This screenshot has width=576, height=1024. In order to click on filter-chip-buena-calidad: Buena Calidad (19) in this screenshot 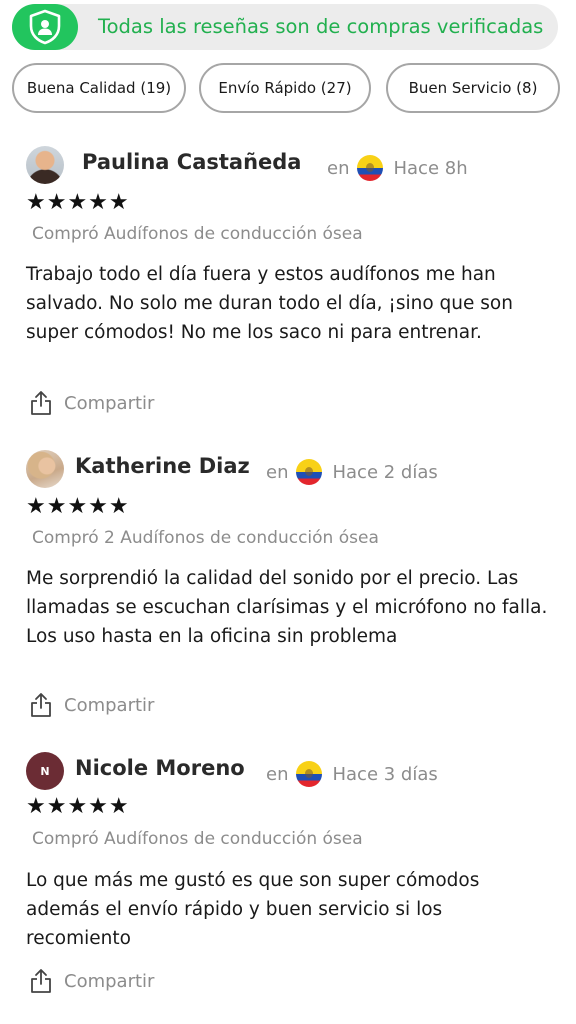, I will do `click(99, 88)`.